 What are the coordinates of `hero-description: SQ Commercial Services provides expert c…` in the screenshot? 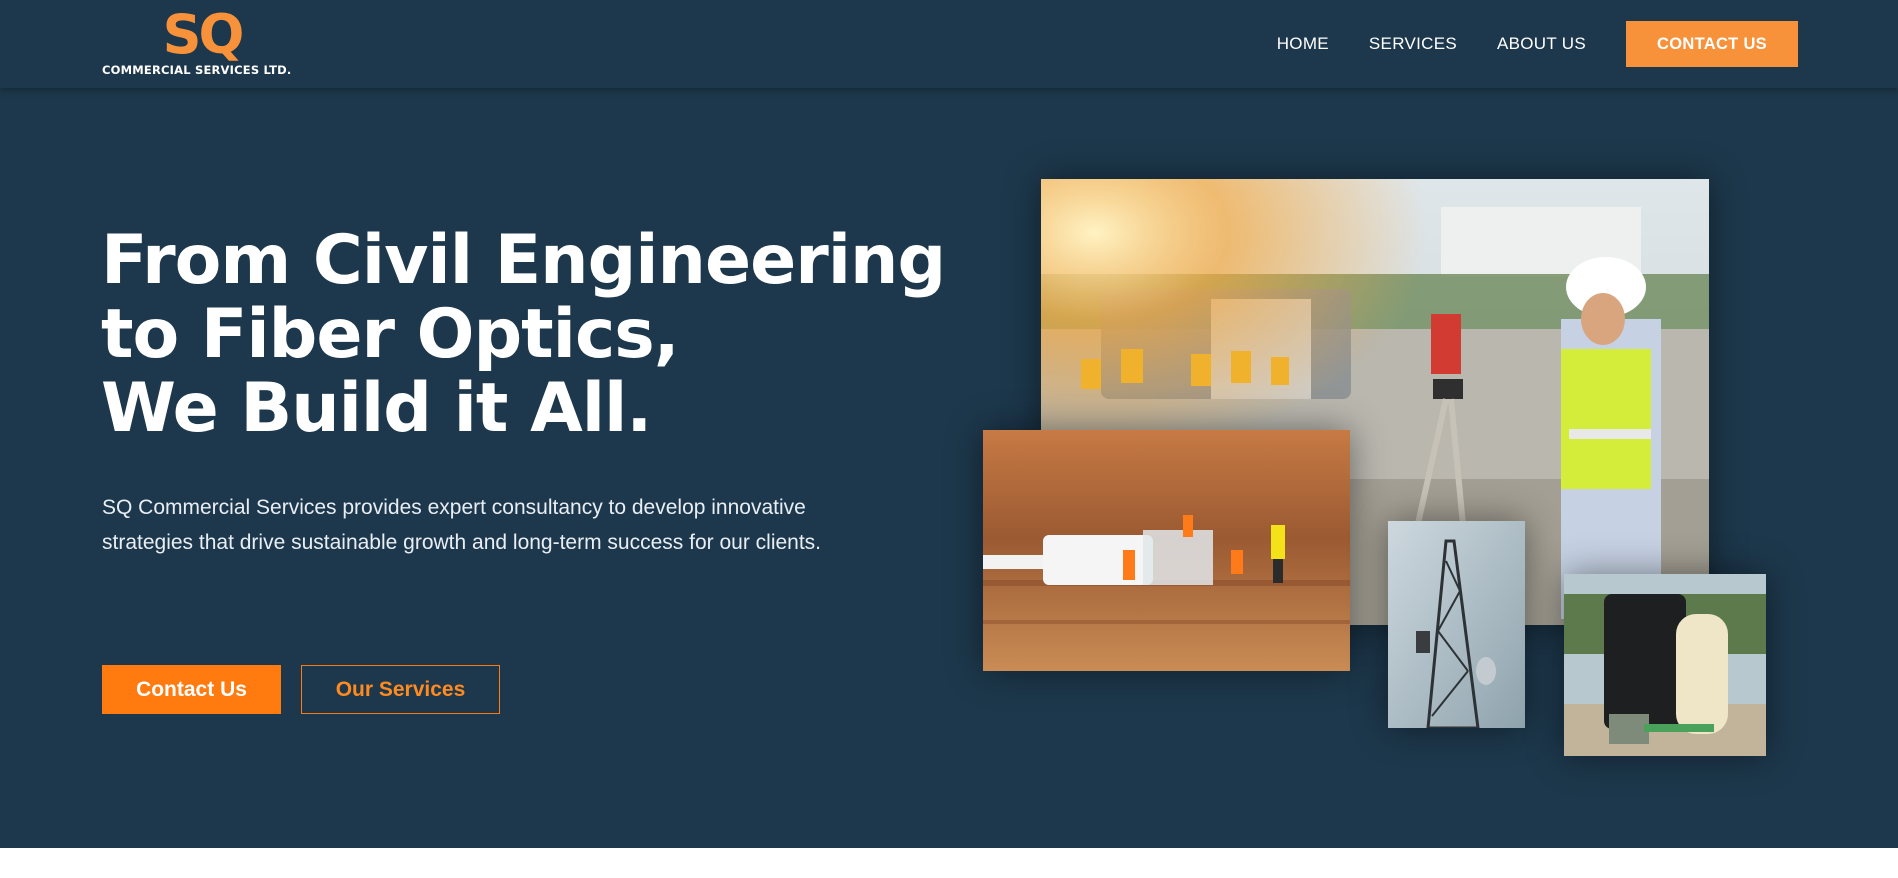 It's located at (462, 525).